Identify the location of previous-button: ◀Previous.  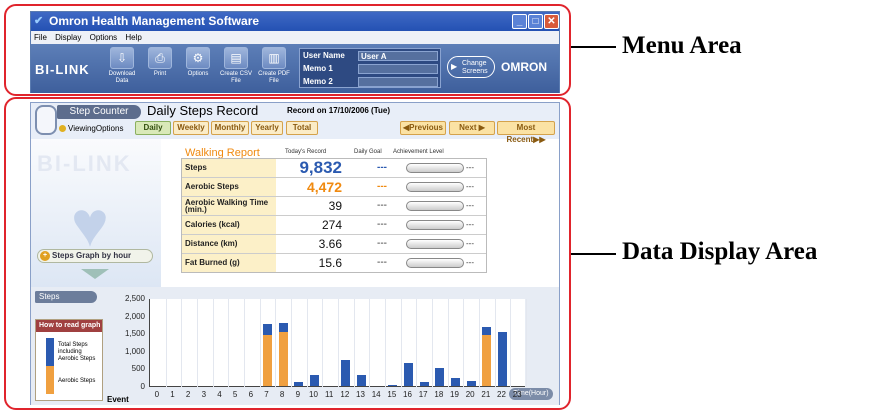
(423, 128).